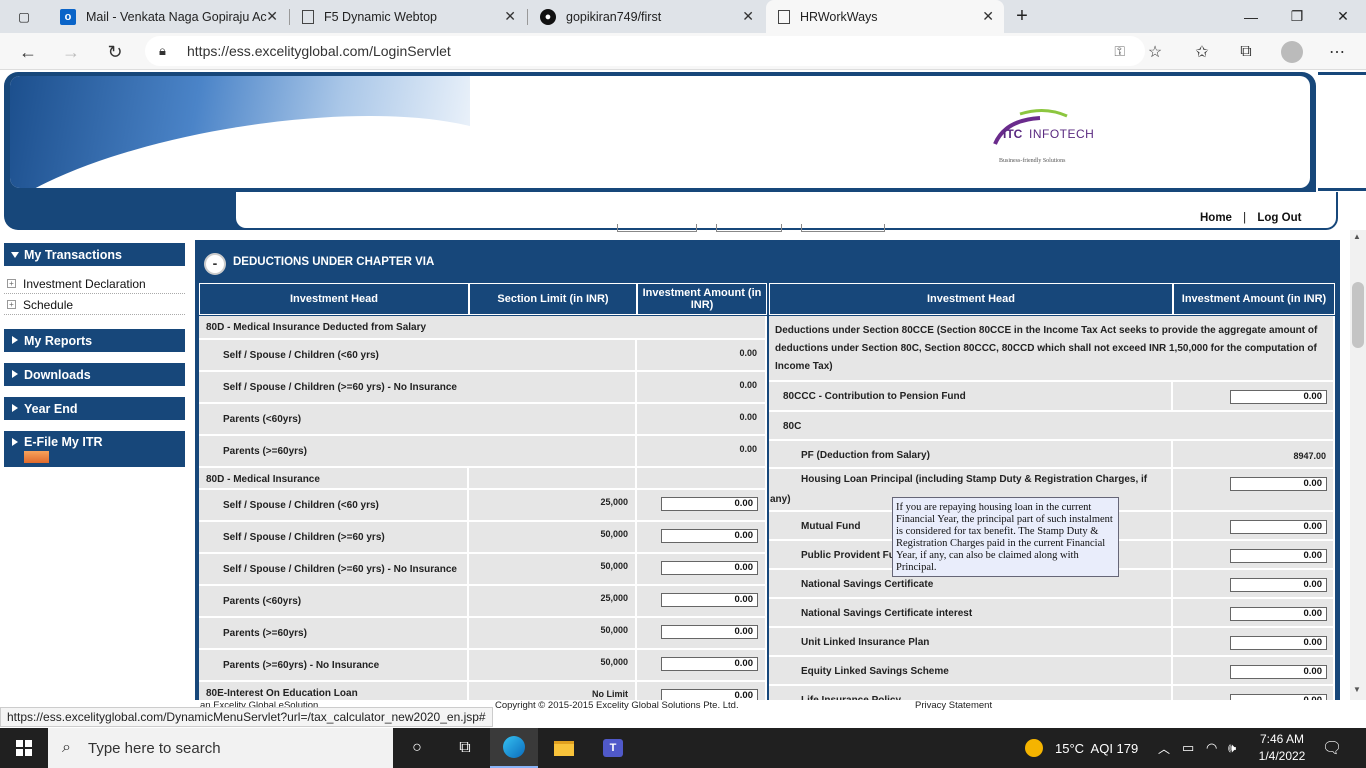 This screenshot has height=768, width=1366. I want to click on outlook-icon: o, so click(68, 16).